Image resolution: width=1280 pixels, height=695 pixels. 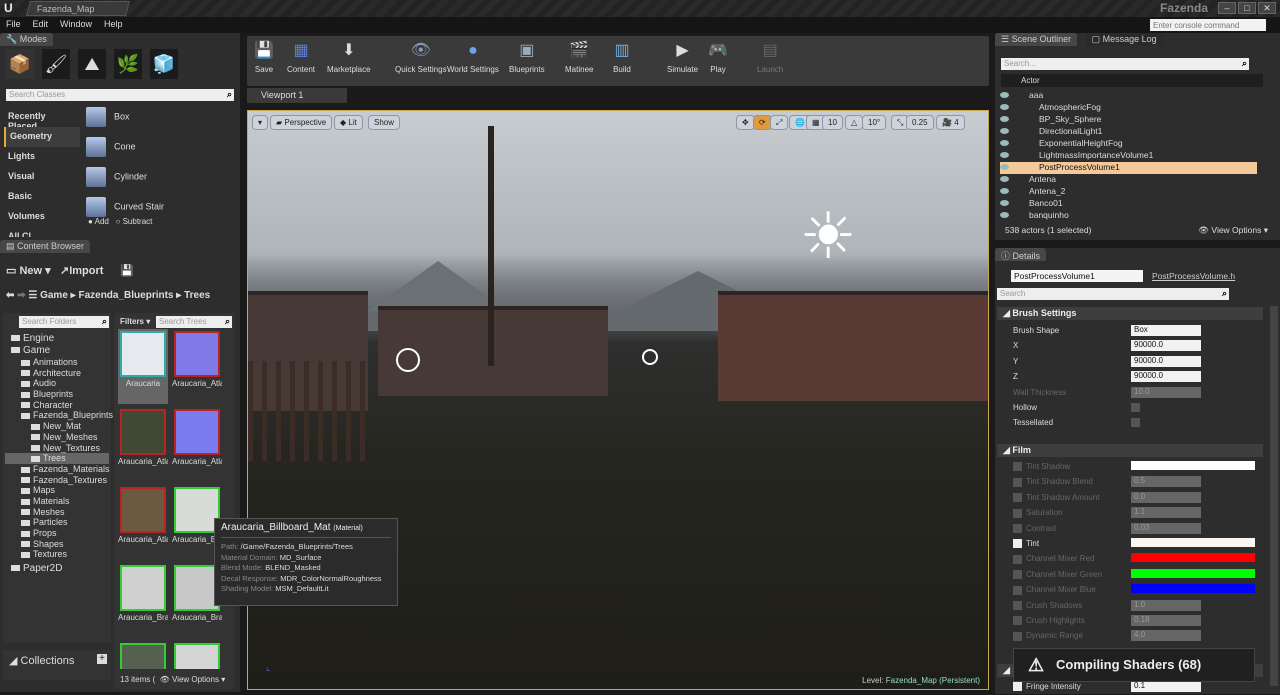 I want to click on lit-button: ◆ Lit, so click(x=348, y=122).